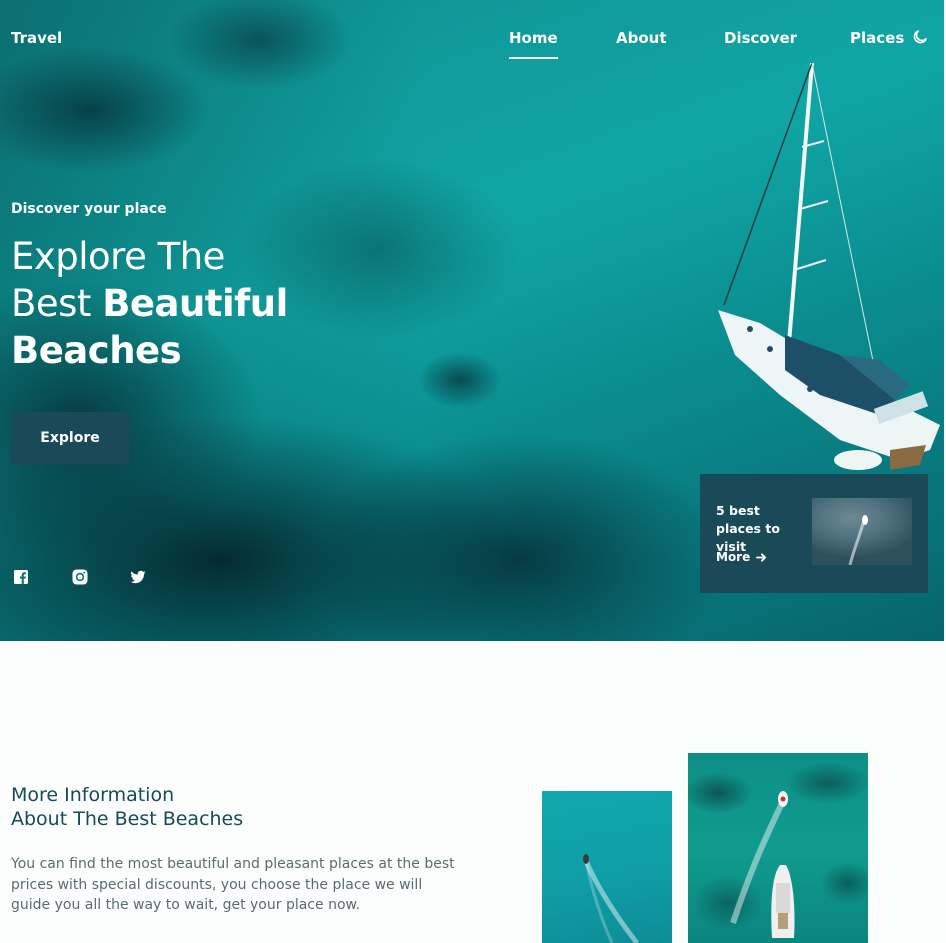 The height and width of the screenshot is (943, 946). I want to click on instagram-icon, so click(80, 577).